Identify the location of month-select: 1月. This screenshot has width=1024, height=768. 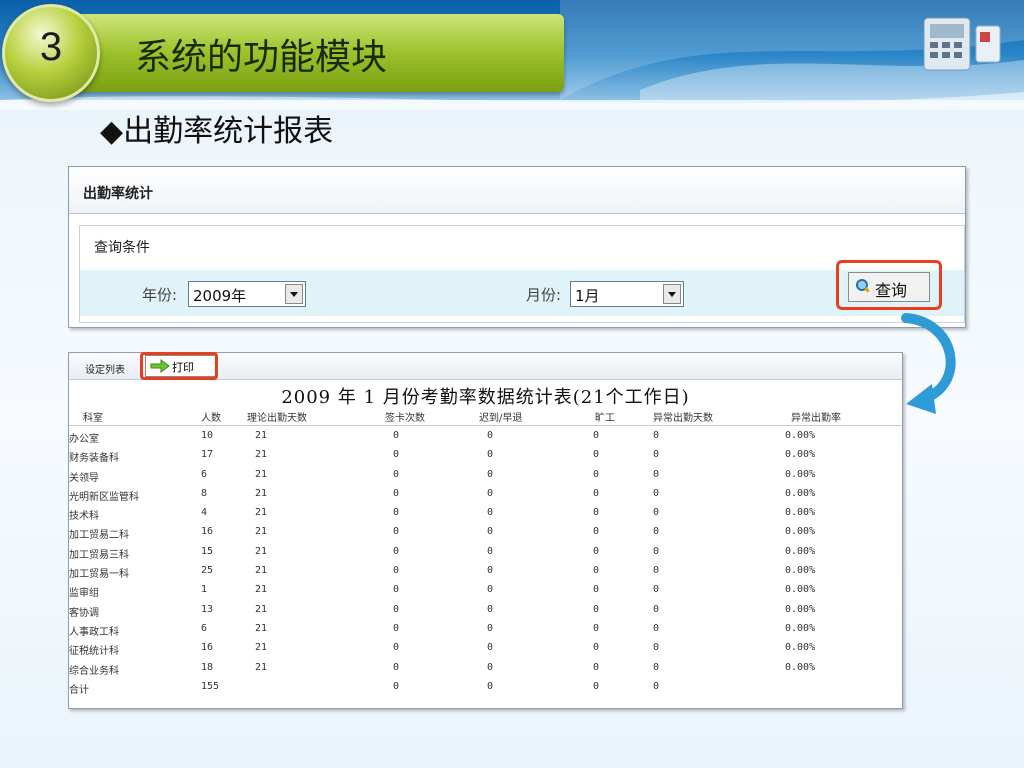
(627, 294).